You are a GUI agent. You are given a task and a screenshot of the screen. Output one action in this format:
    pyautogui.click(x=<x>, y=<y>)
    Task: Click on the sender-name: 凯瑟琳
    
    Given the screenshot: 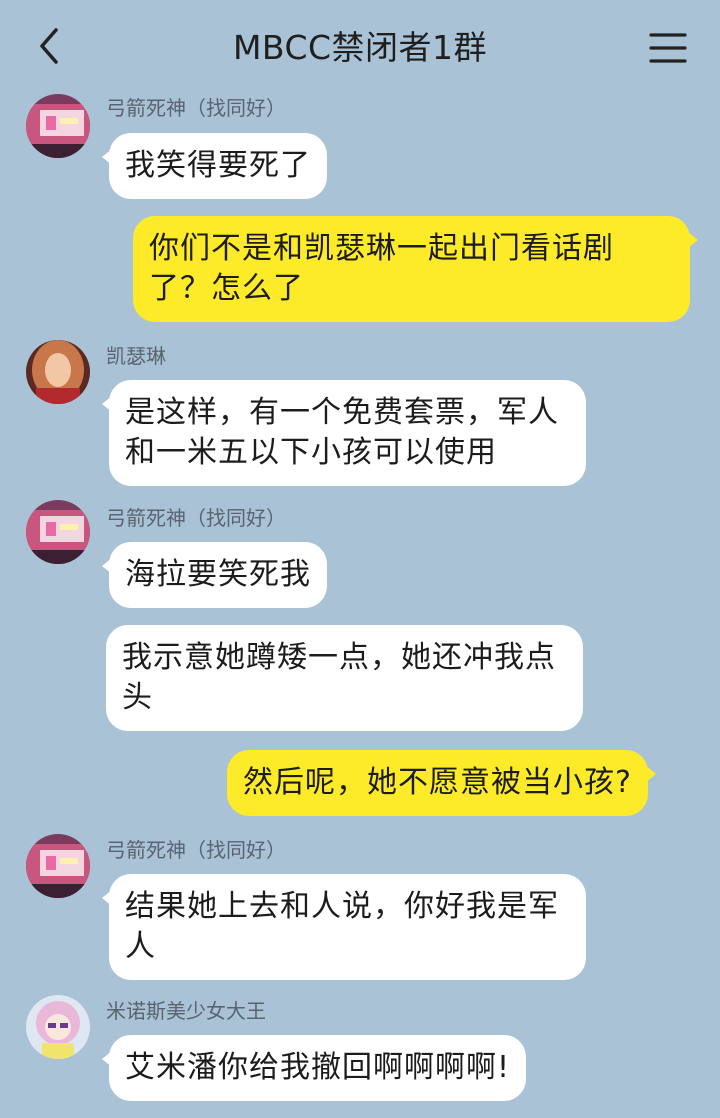 What is the action you would take?
    pyautogui.click(x=136, y=356)
    